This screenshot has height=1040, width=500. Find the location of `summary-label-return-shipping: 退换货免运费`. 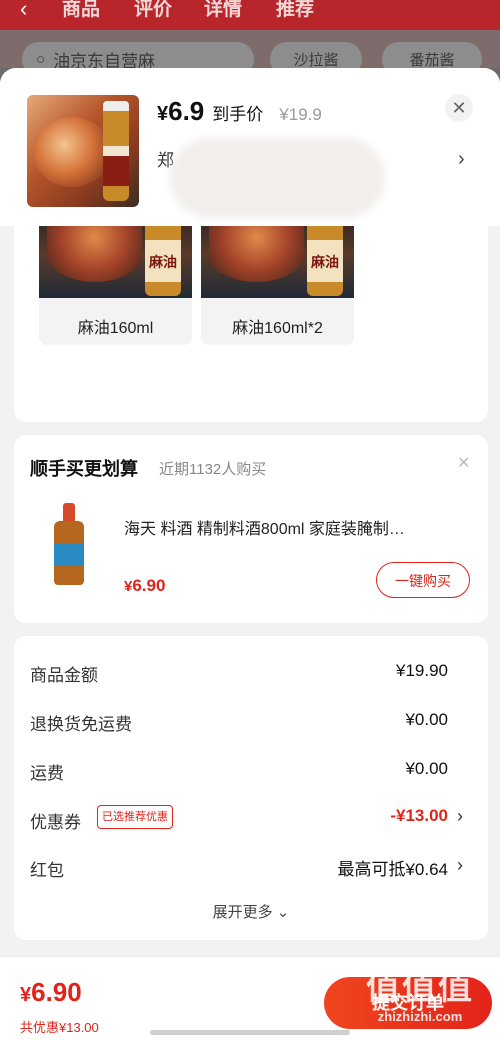

summary-label-return-shipping: 退换货免运费 is located at coordinates (81, 724).